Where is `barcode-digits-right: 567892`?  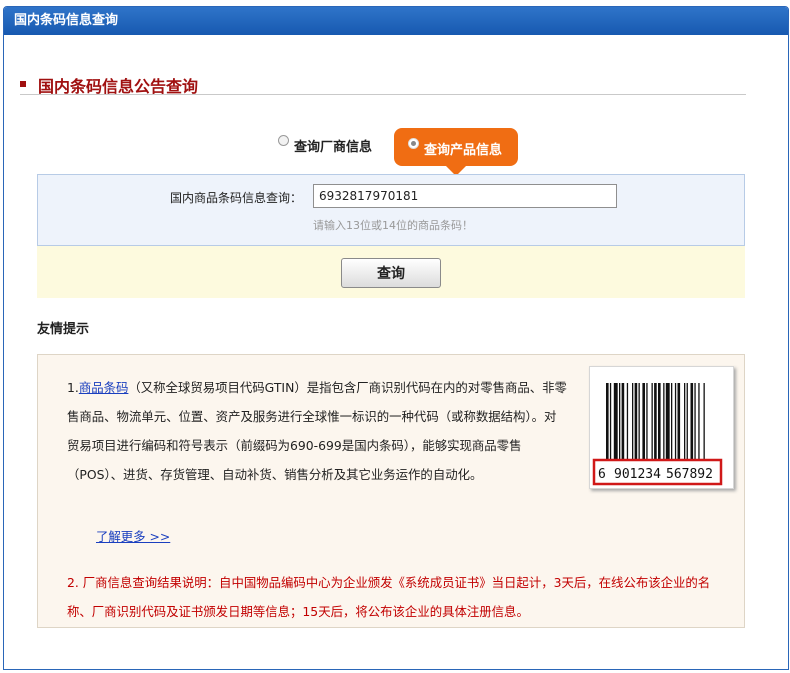
barcode-digits-right: 567892 is located at coordinates (689, 474).